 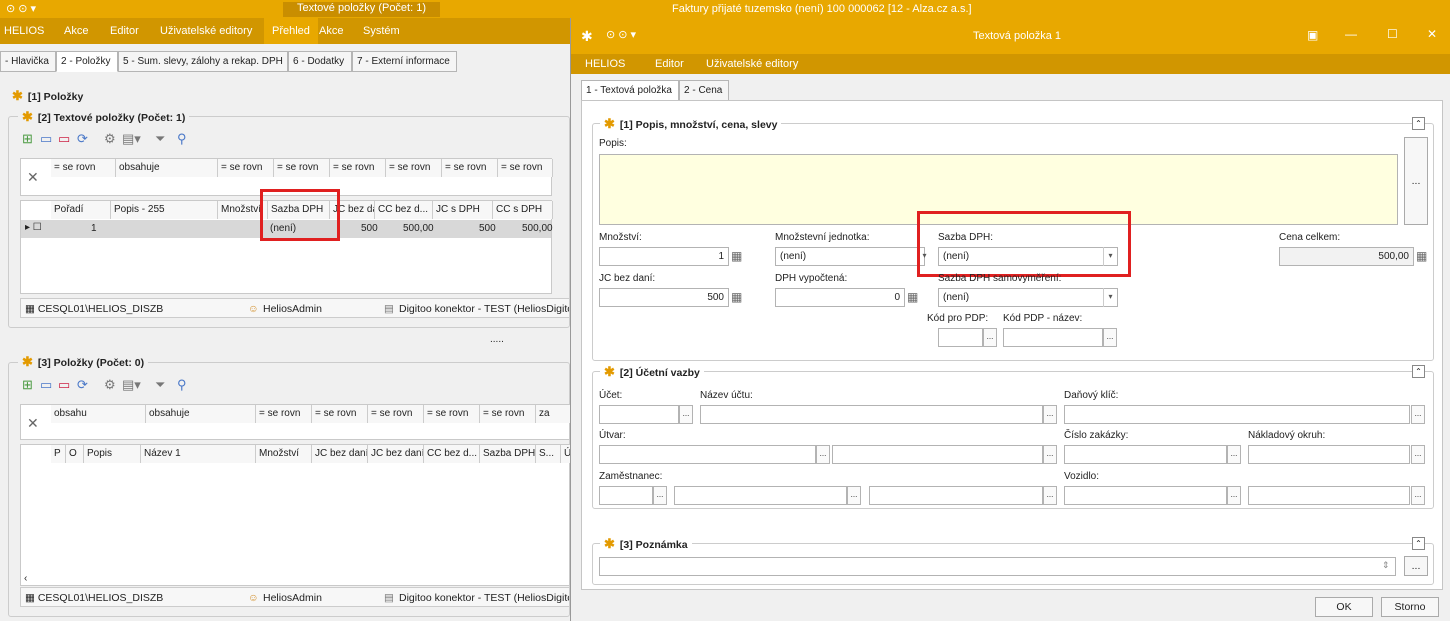 What do you see at coordinates (131, 385) in the screenshot?
I see `columns-icon: ▤▾` at bounding box center [131, 385].